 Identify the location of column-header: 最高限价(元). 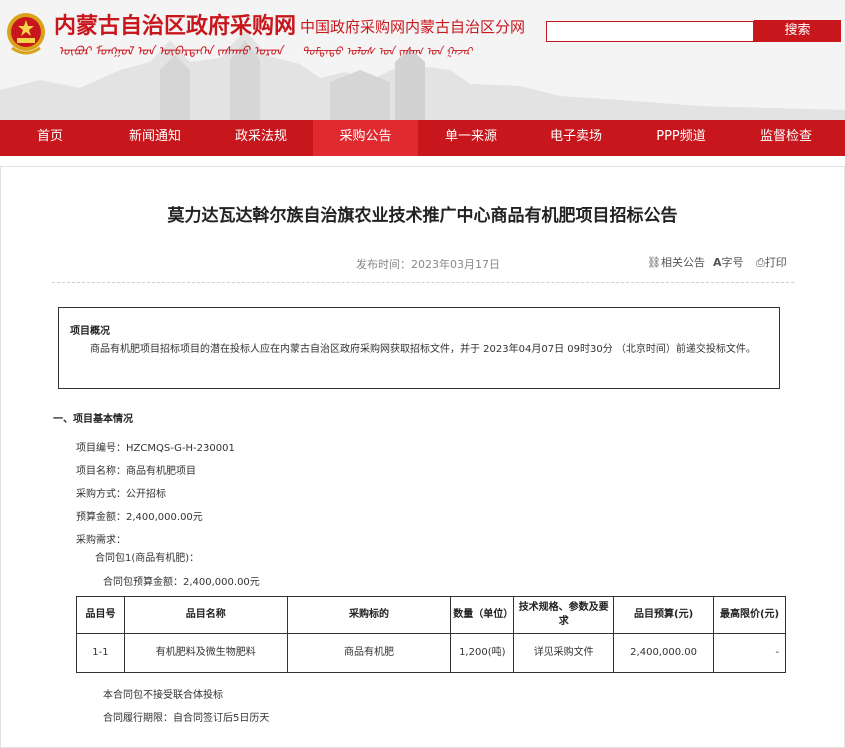
(749, 615).